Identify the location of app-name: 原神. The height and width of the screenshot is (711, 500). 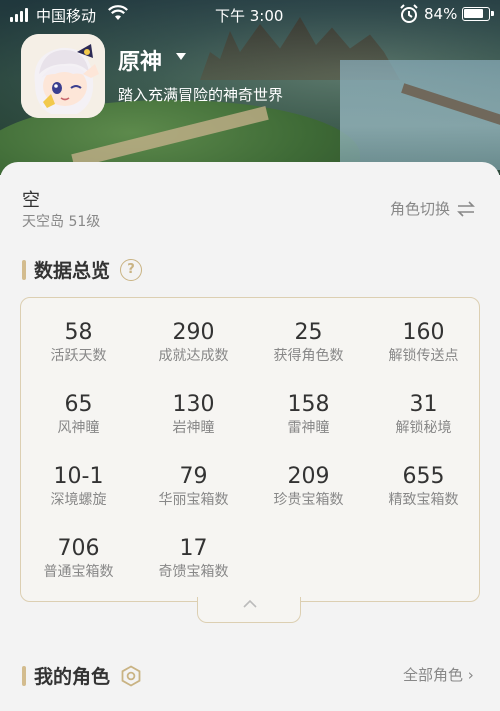
(140, 60).